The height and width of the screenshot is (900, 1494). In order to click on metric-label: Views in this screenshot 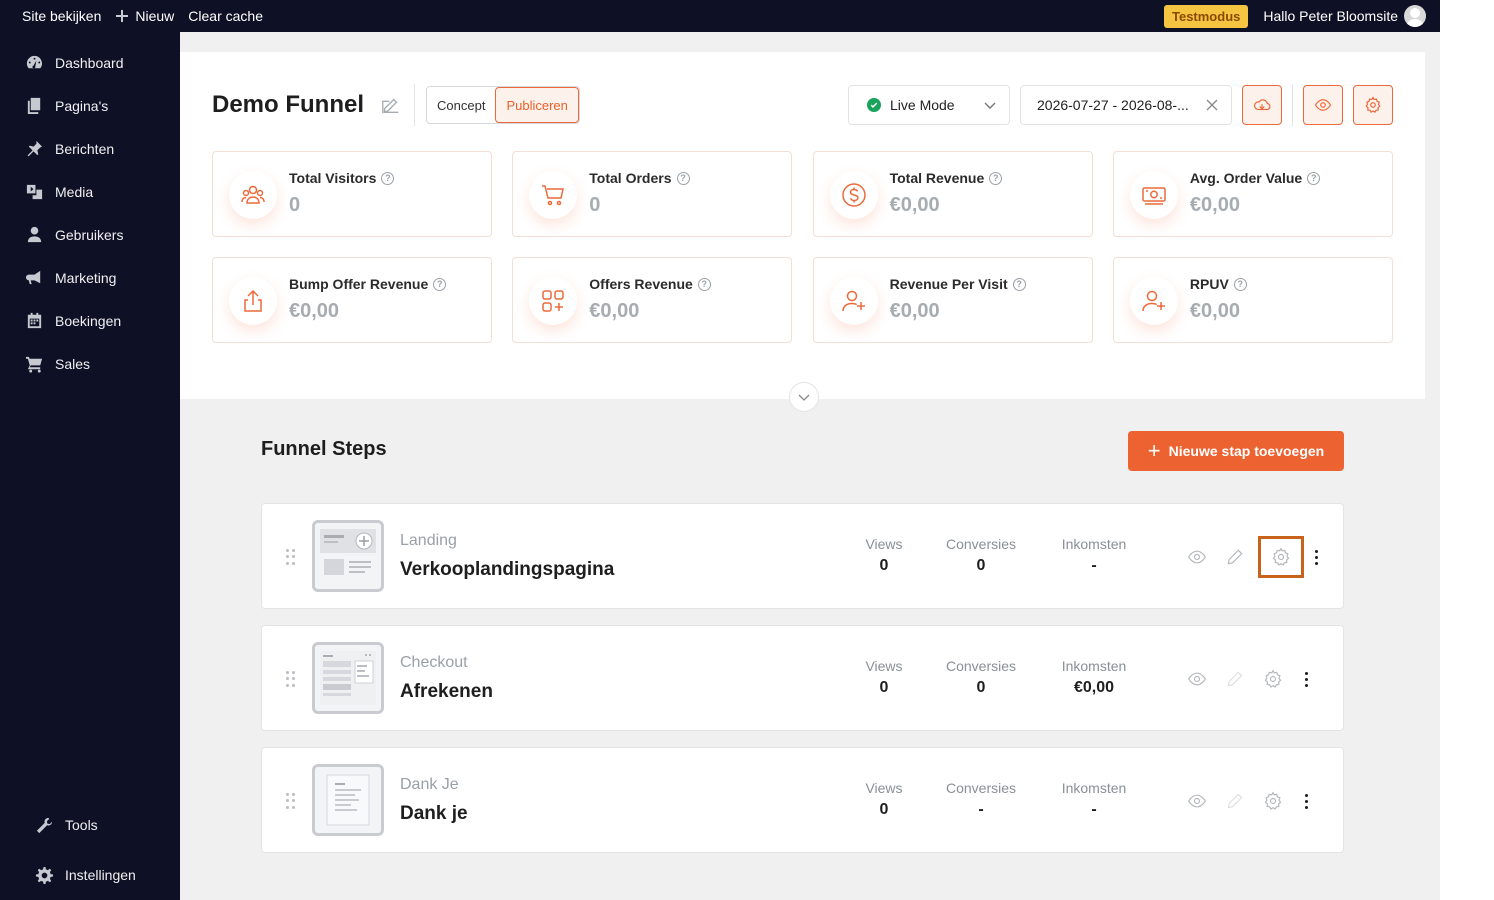, I will do `click(884, 666)`.